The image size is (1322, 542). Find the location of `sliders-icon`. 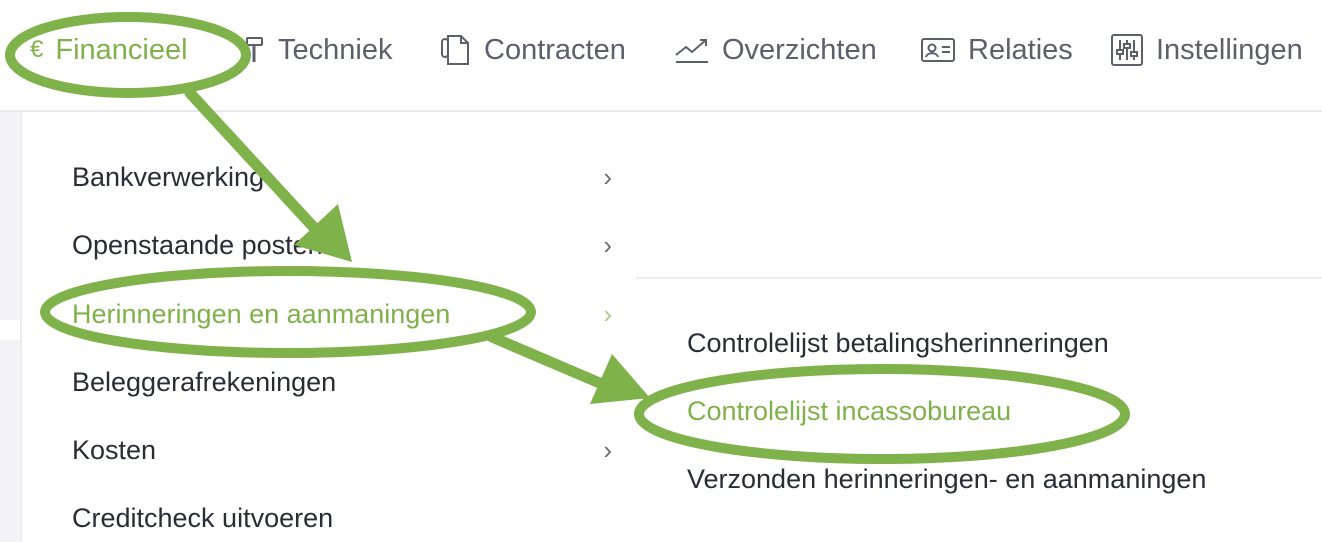

sliders-icon is located at coordinates (1127, 50).